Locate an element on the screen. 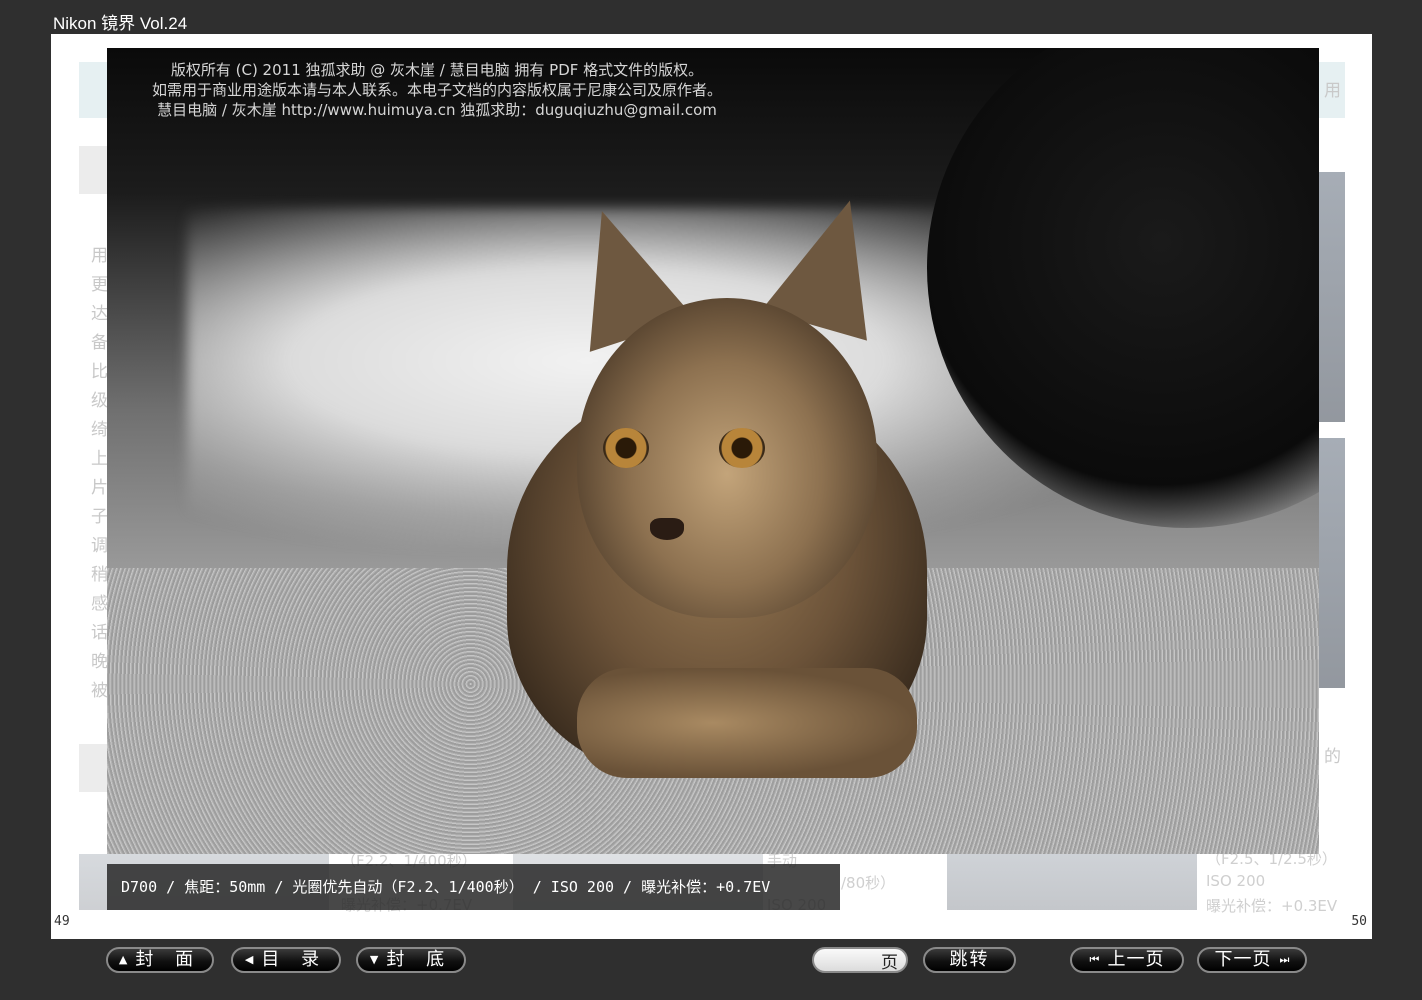 The image size is (1422, 1000). jump-label: 跳转 is located at coordinates (969, 959).